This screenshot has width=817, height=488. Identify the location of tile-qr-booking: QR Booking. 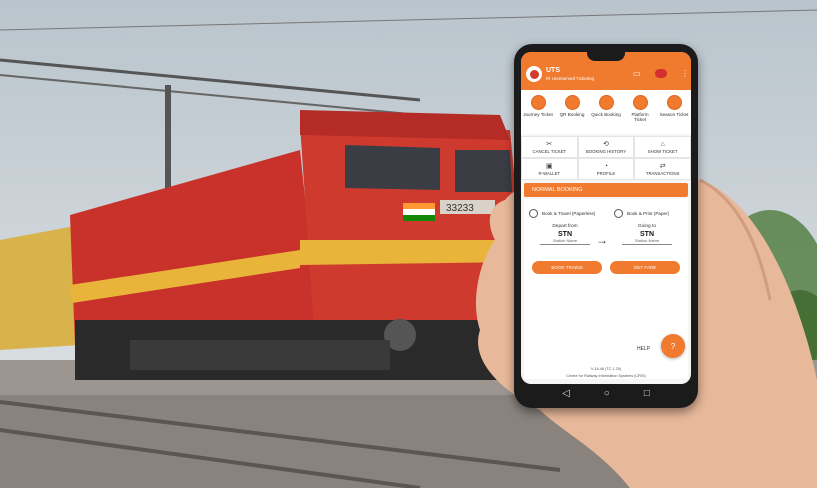
(572, 112).